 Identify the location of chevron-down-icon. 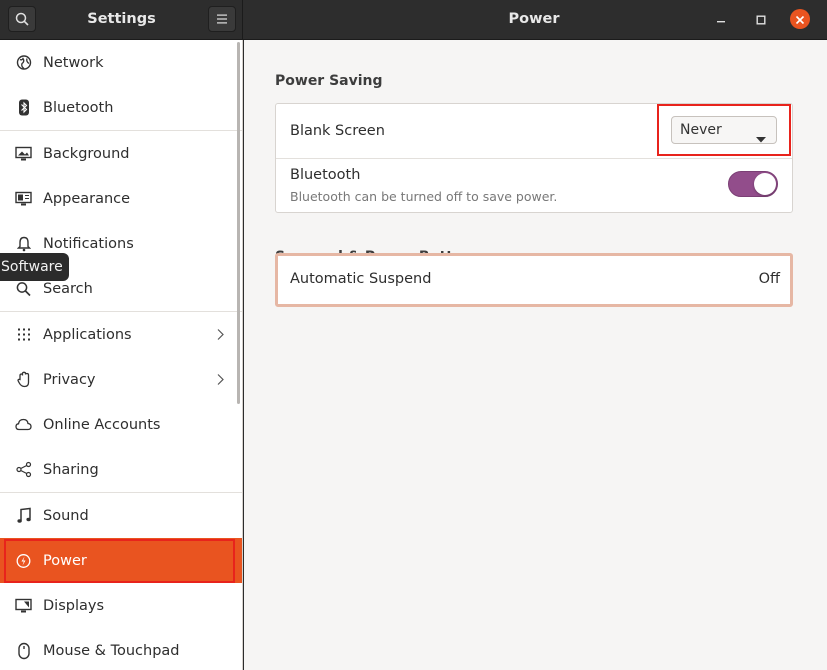
(761, 137).